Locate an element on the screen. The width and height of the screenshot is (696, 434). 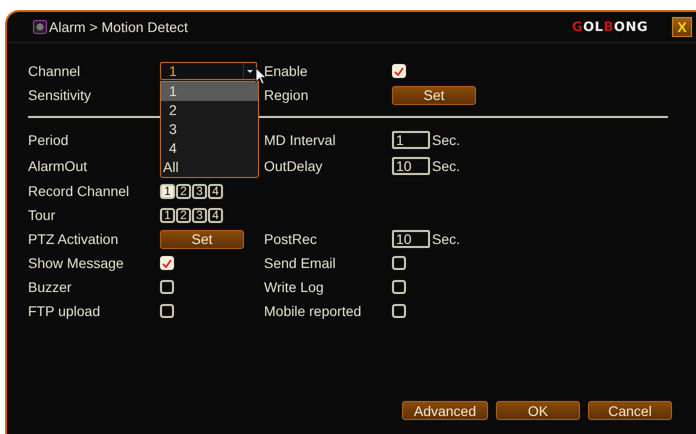
dropdown-option: 4 is located at coordinates (209, 148).